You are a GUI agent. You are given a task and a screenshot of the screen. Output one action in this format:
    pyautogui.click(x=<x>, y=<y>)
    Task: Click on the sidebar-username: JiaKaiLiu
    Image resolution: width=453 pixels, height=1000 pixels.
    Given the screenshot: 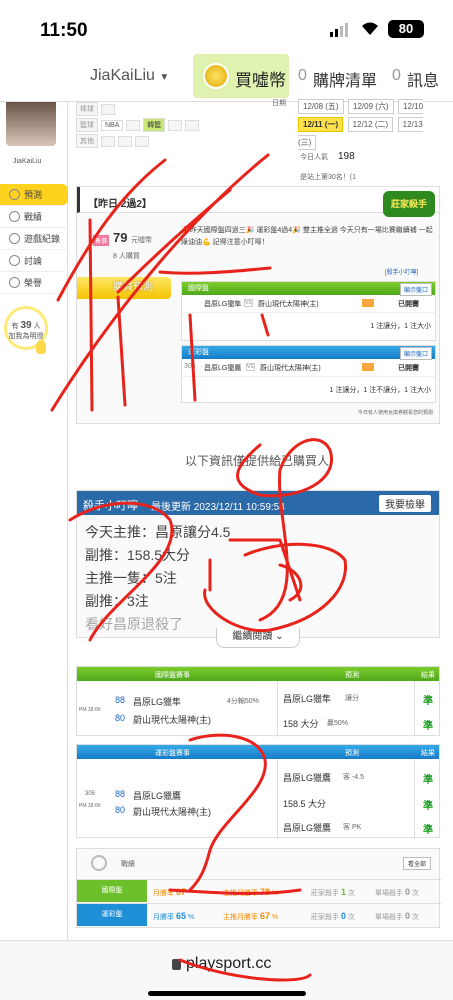 What is the action you would take?
    pyautogui.click(x=27, y=161)
    